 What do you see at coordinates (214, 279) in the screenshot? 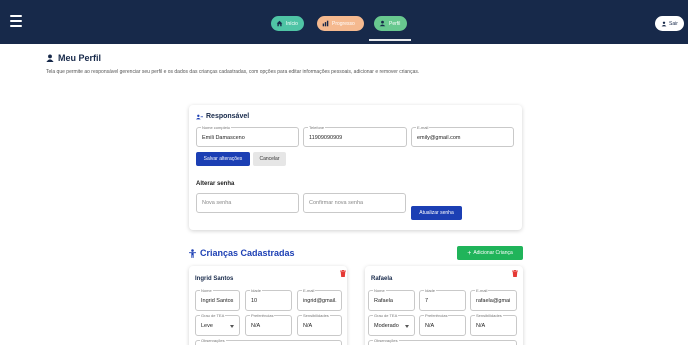
I see `crianca-name: Ingrid Santos` at bounding box center [214, 279].